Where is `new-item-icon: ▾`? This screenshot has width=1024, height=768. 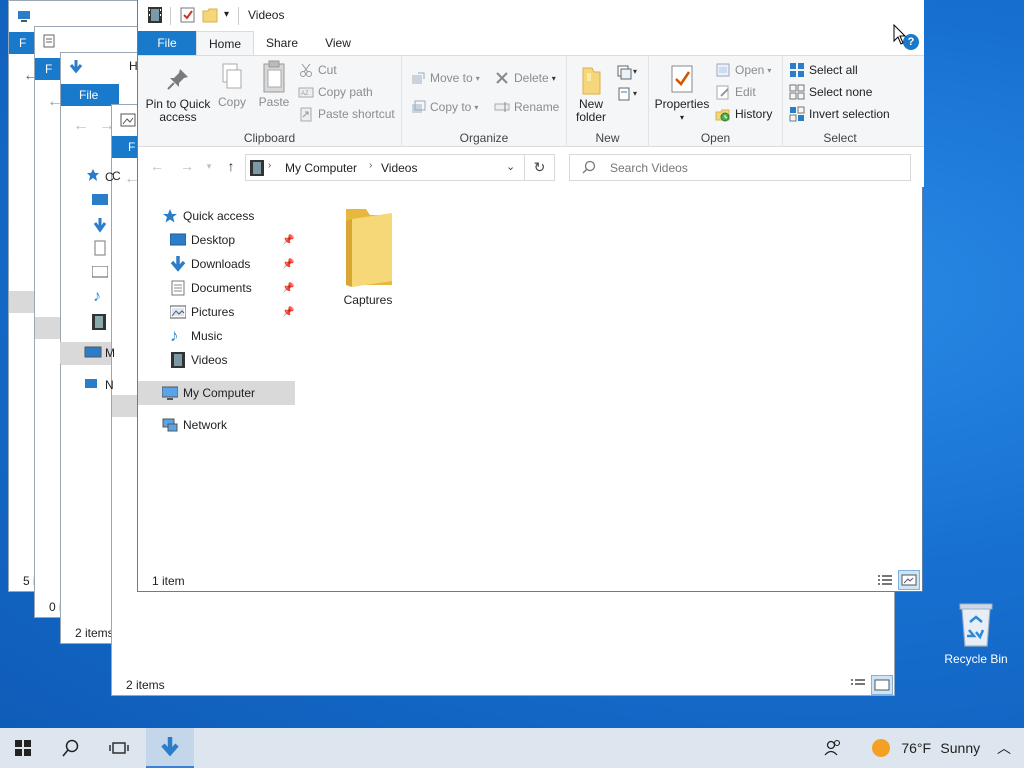 new-item-icon: ▾ is located at coordinates (628, 73).